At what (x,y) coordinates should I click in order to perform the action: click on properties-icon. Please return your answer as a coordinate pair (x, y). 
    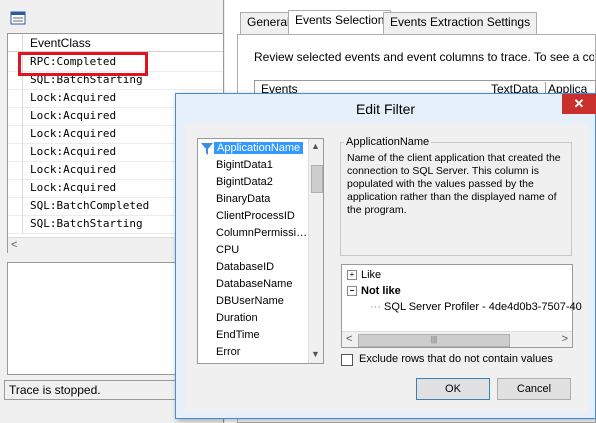
    Looking at the image, I should click on (18, 18).